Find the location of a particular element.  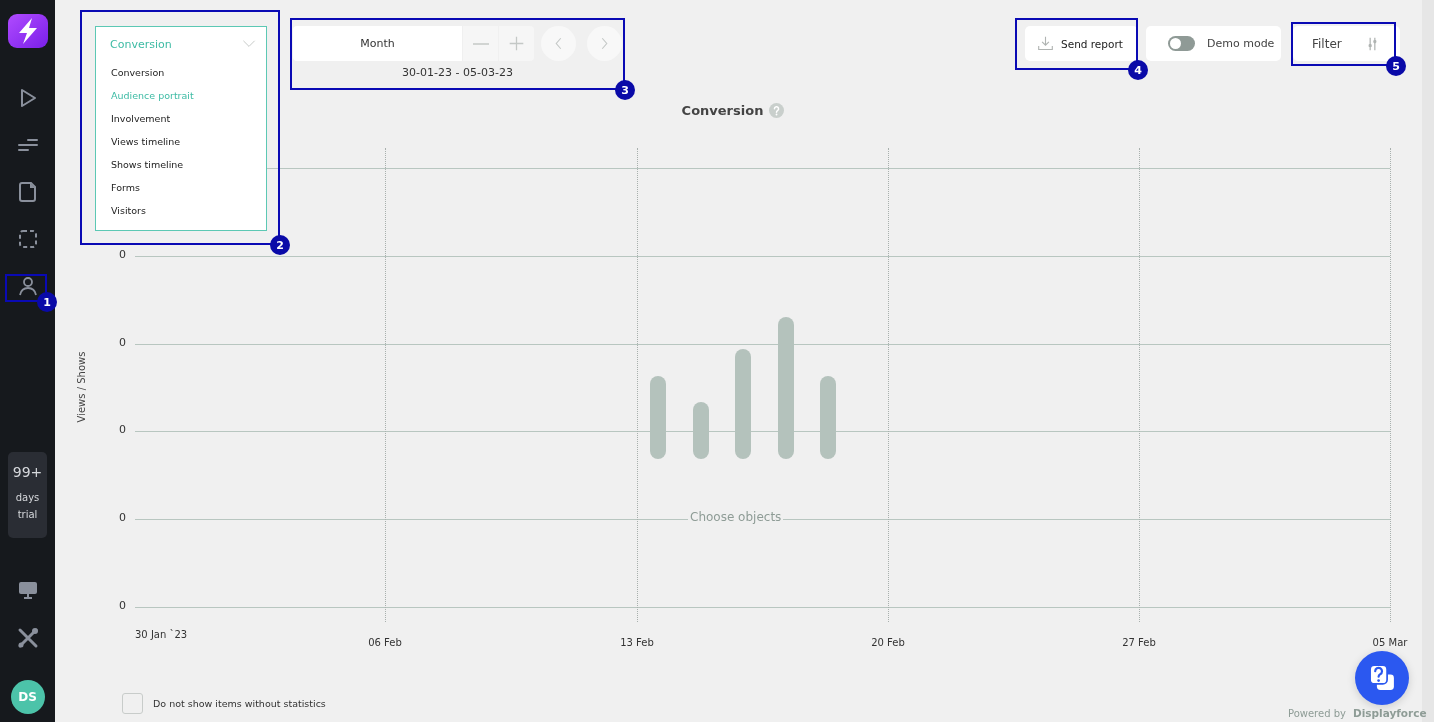

dropdown-option: Views timeline is located at coordinates (181, 141).